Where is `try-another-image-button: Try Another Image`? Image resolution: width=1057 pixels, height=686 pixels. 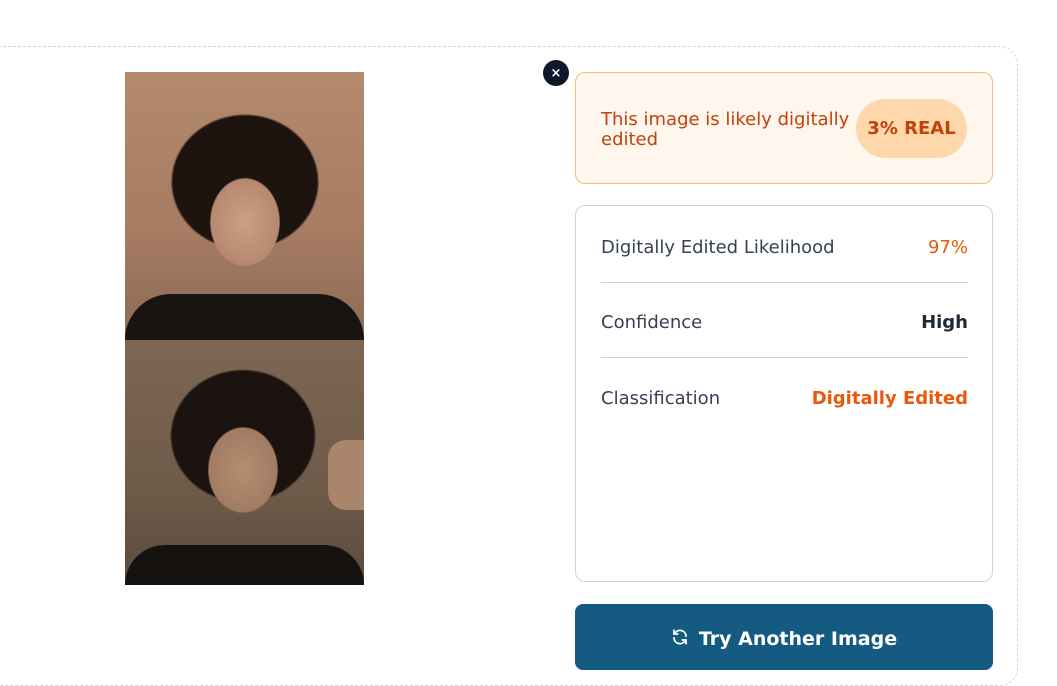 try-another-image-button: Try Another Image is located at coordinates (784, 637).